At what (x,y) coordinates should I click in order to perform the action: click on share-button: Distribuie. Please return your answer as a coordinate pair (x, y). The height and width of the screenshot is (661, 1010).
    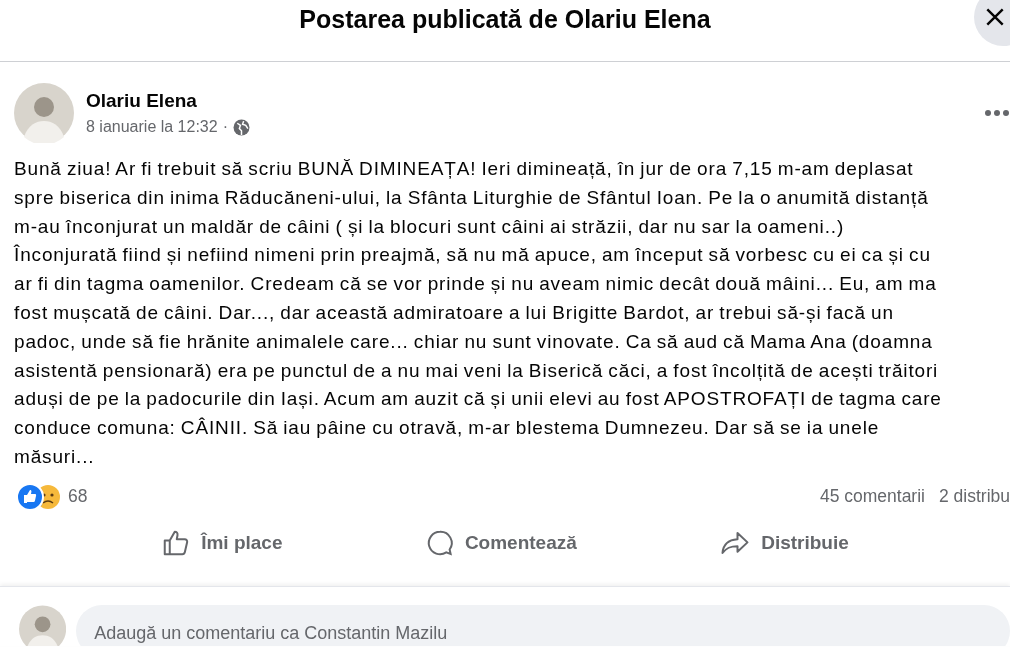
    Looking at the image, I should click on (784, 542).